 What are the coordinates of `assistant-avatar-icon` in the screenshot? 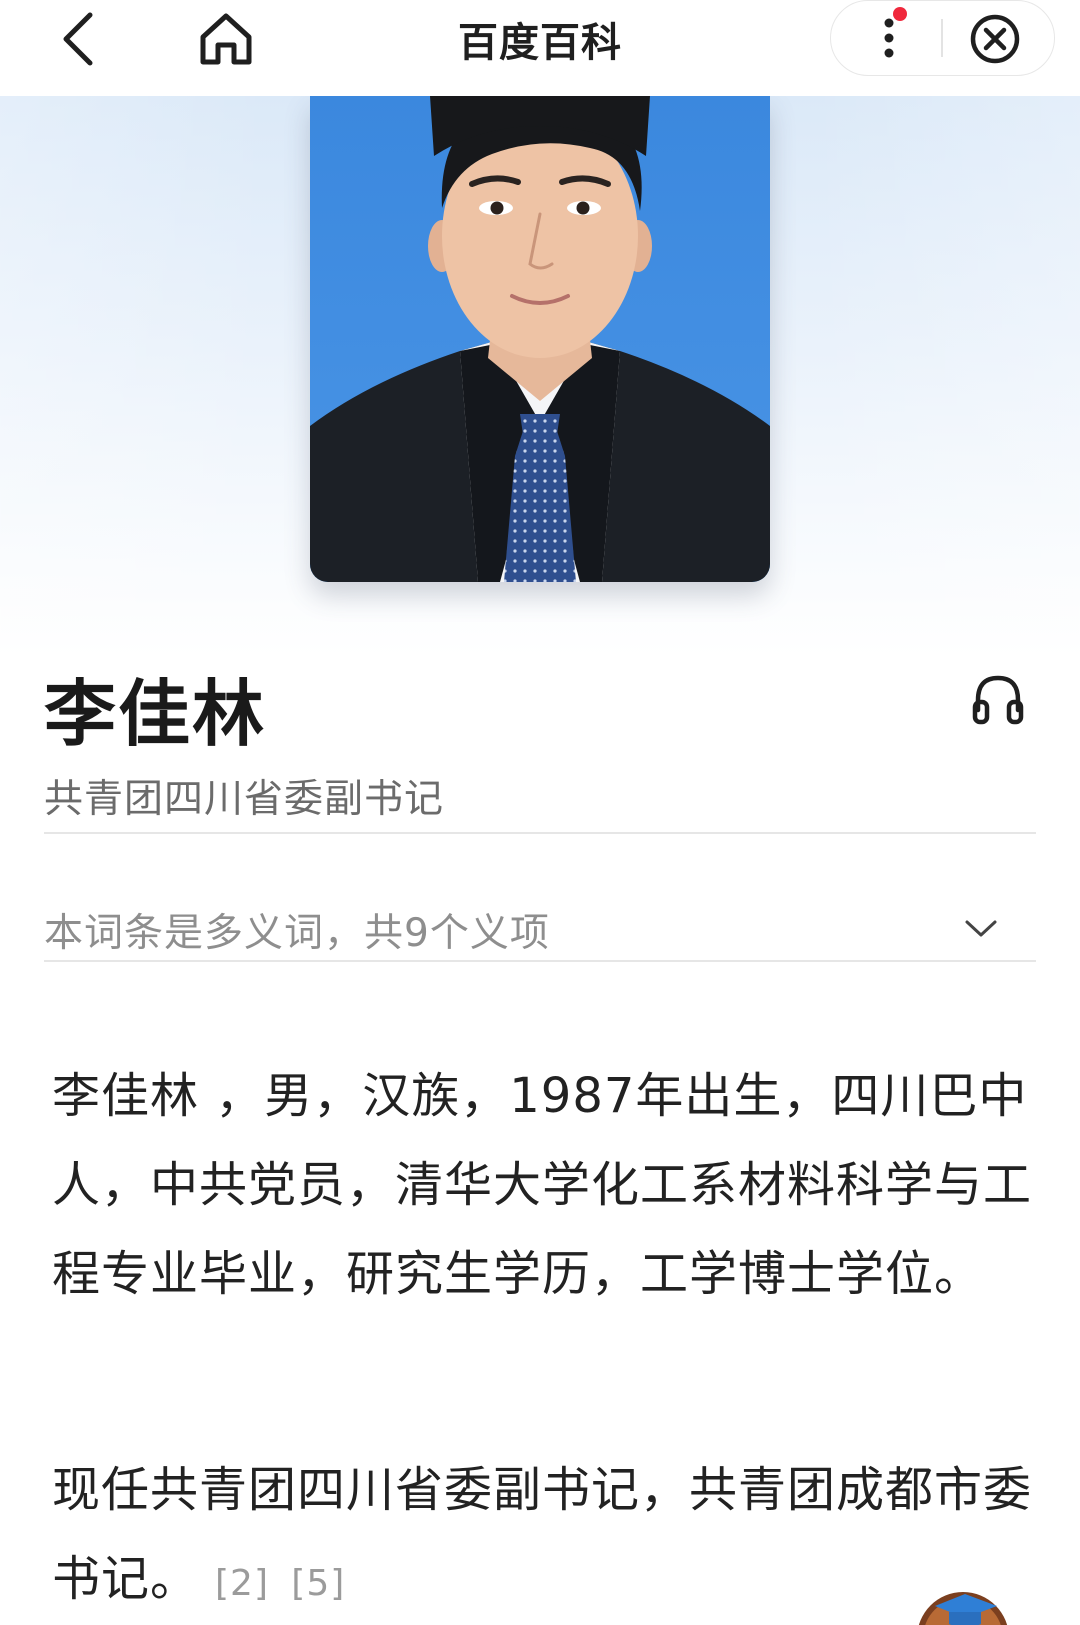 It's located at (965, 1596).